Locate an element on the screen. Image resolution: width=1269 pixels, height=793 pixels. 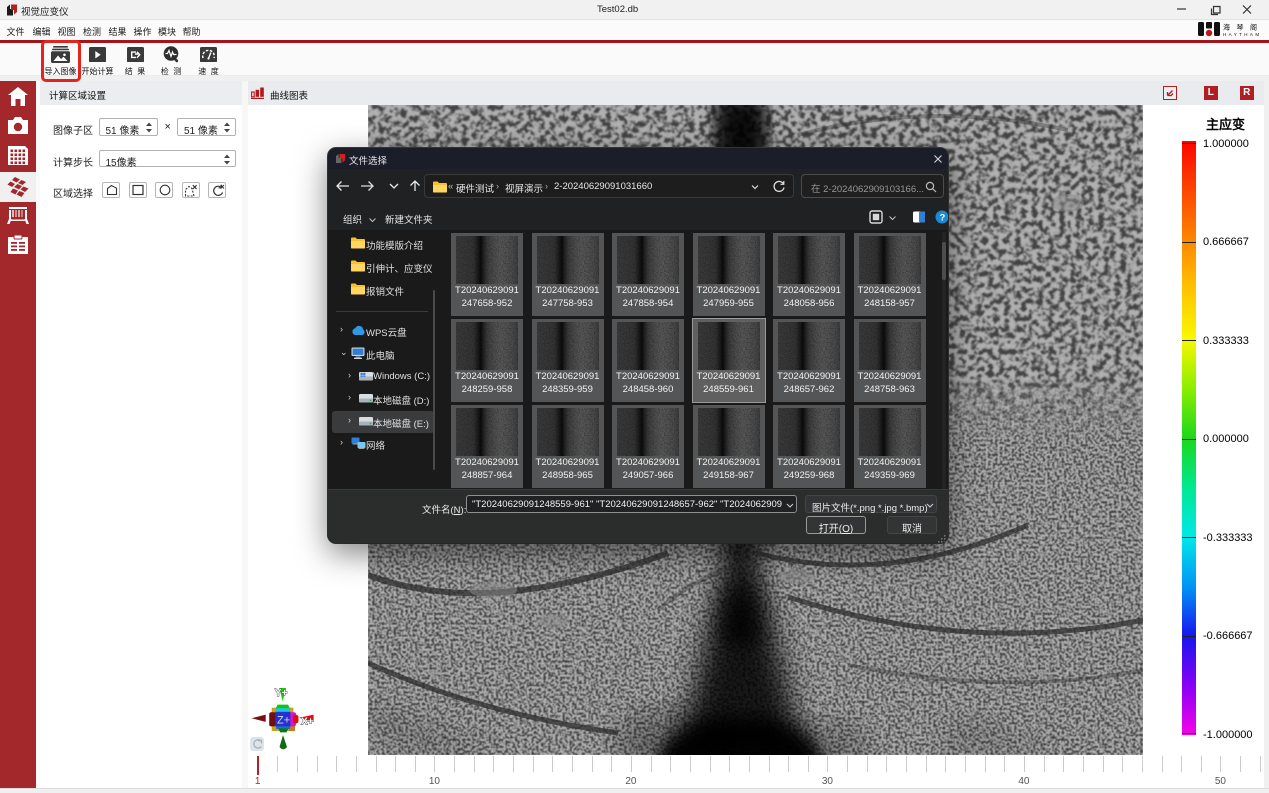
svg-text: Z+ is located at coordinates (283, 721).